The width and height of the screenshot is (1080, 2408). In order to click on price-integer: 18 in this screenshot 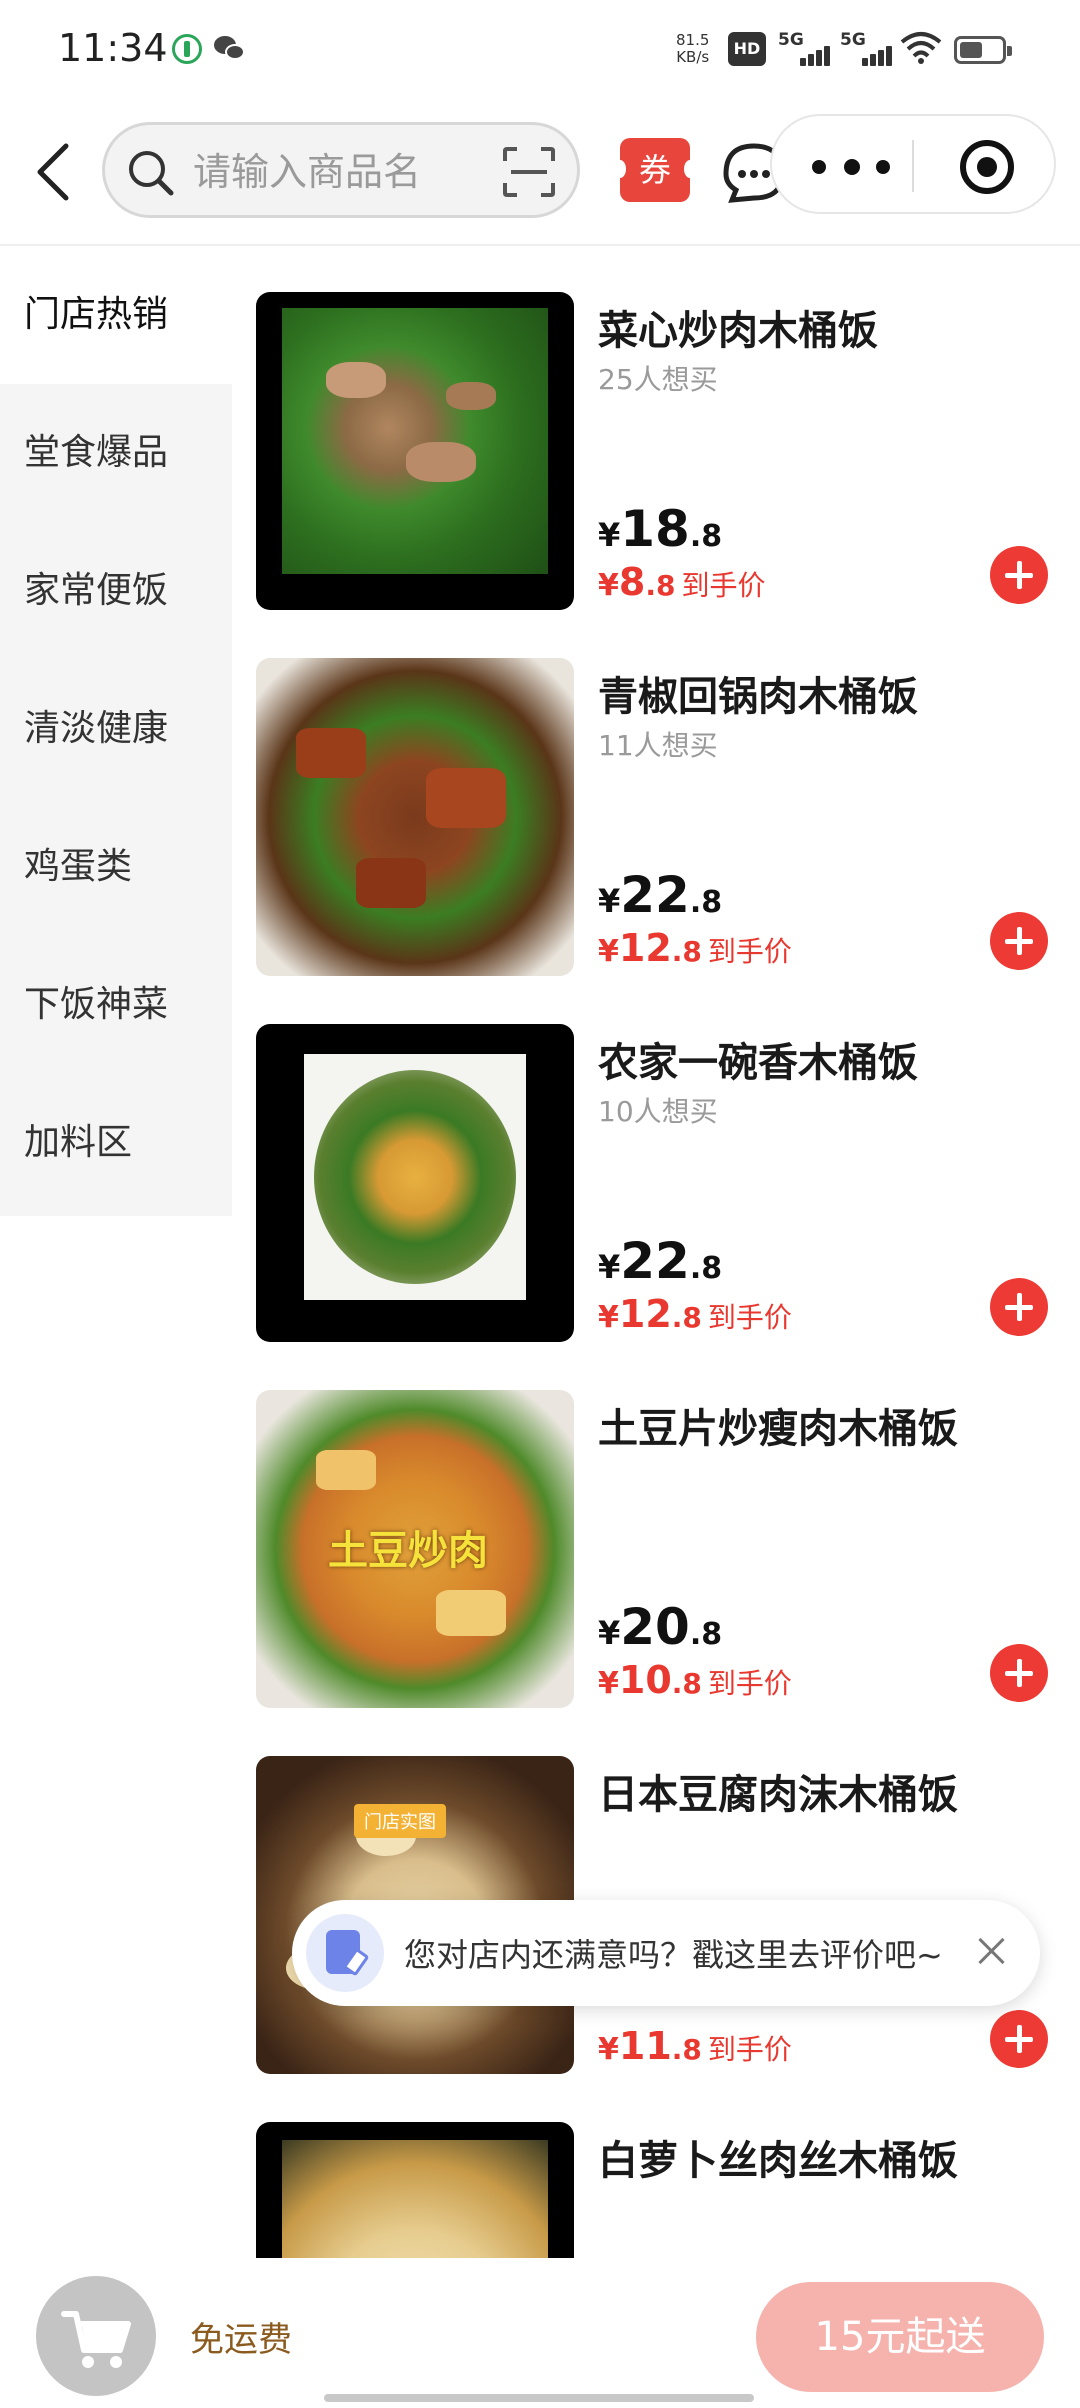, I will do `click(655, 529)`.